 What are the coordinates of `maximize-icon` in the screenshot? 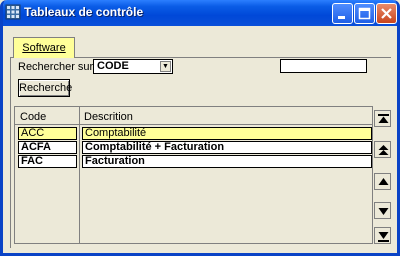 It's located at (364, 13).